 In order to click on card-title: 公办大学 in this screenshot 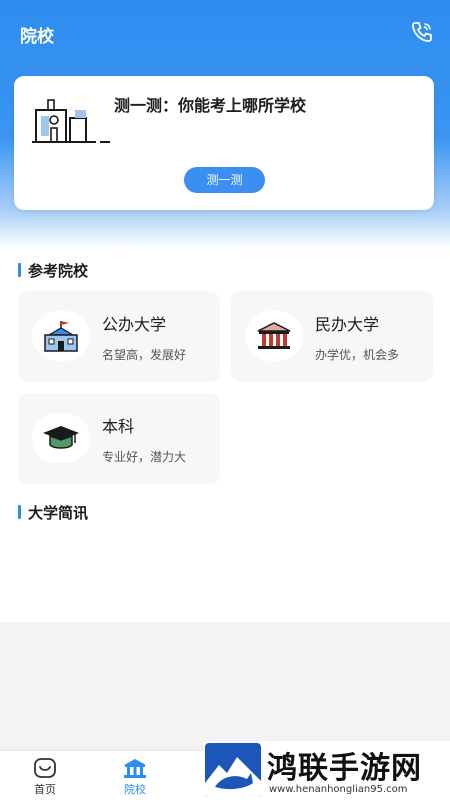, I will do `click(134, 324)`.